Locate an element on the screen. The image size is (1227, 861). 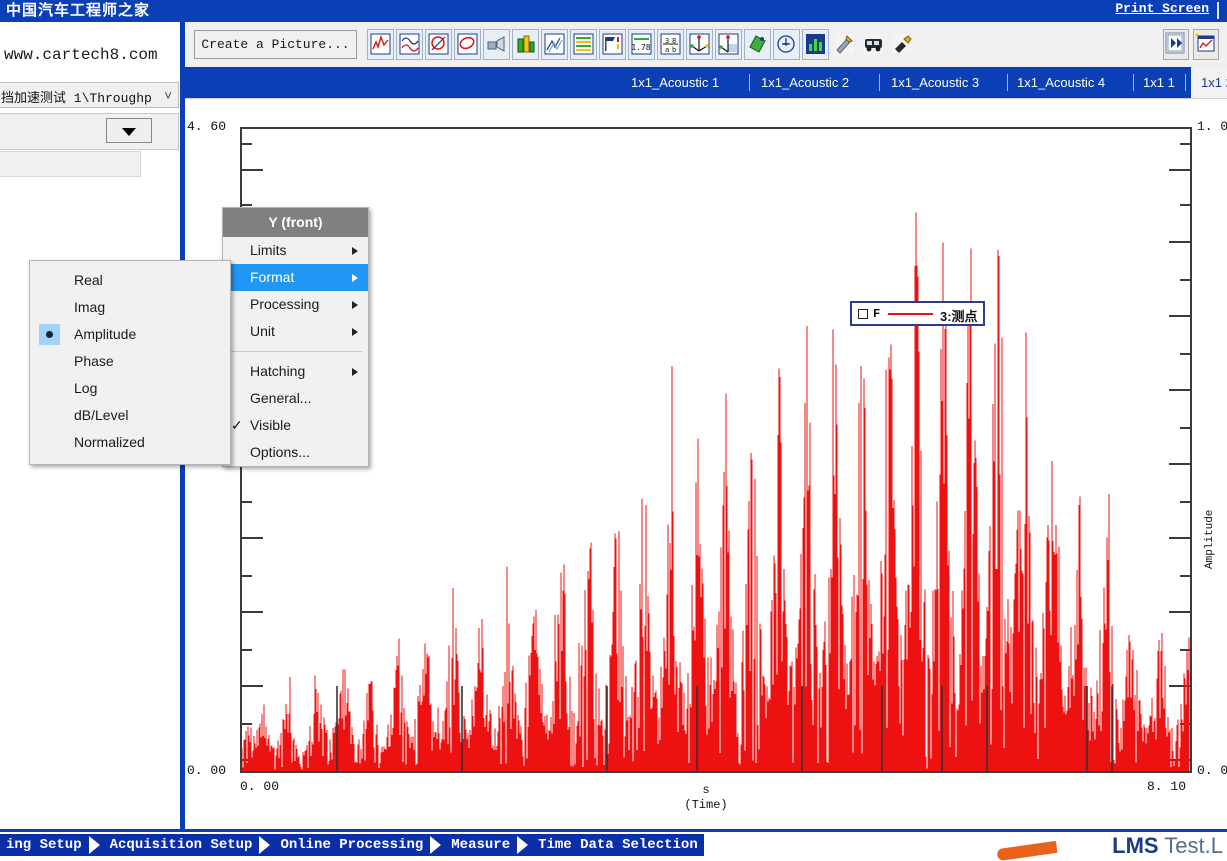
menu-item-label: Processing is located at coordinates (285, 304).